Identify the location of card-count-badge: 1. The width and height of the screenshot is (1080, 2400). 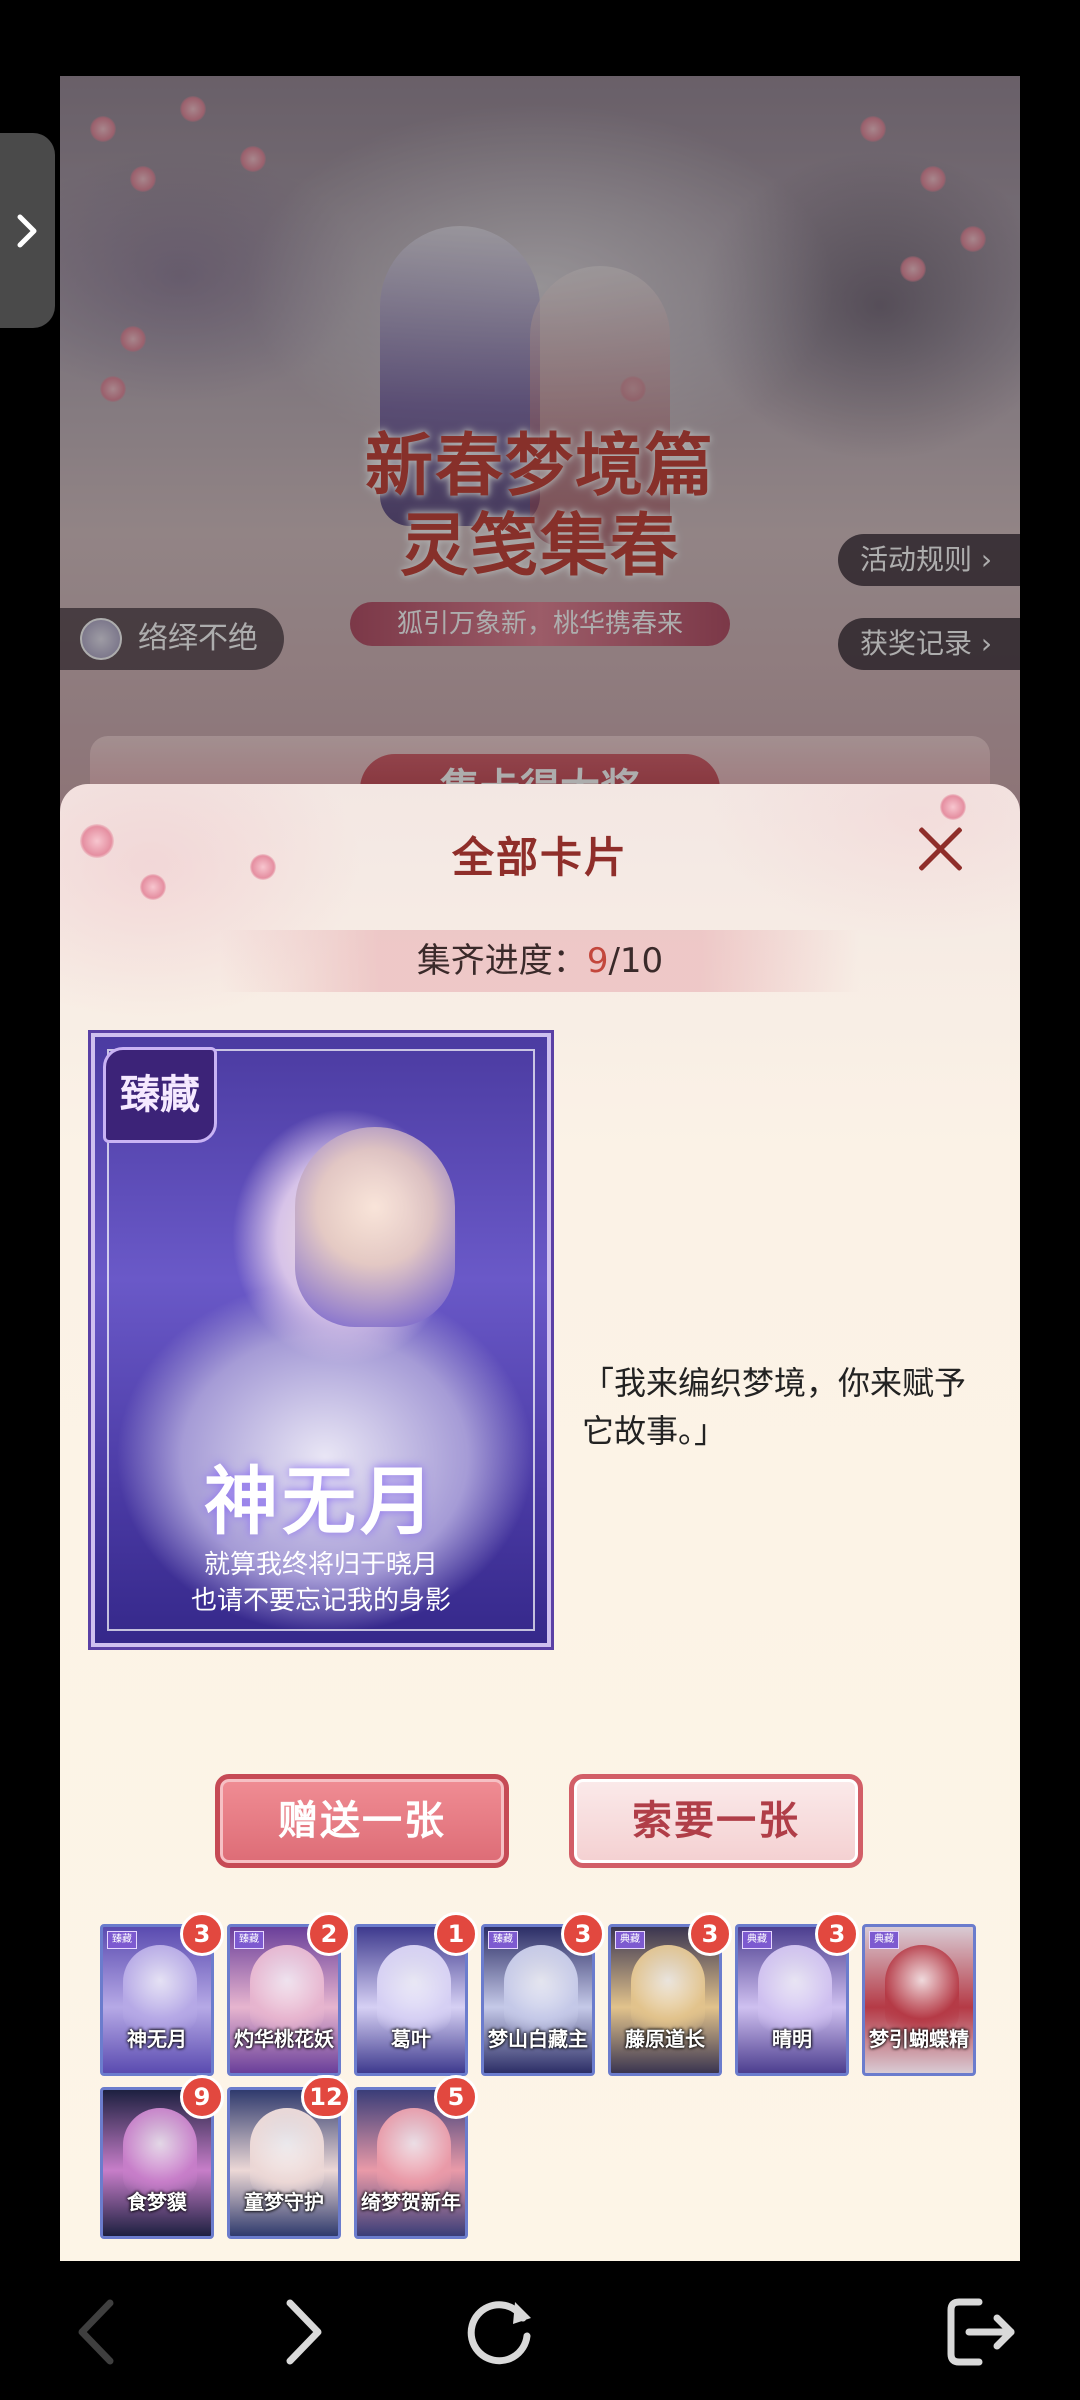
(456, 1934).